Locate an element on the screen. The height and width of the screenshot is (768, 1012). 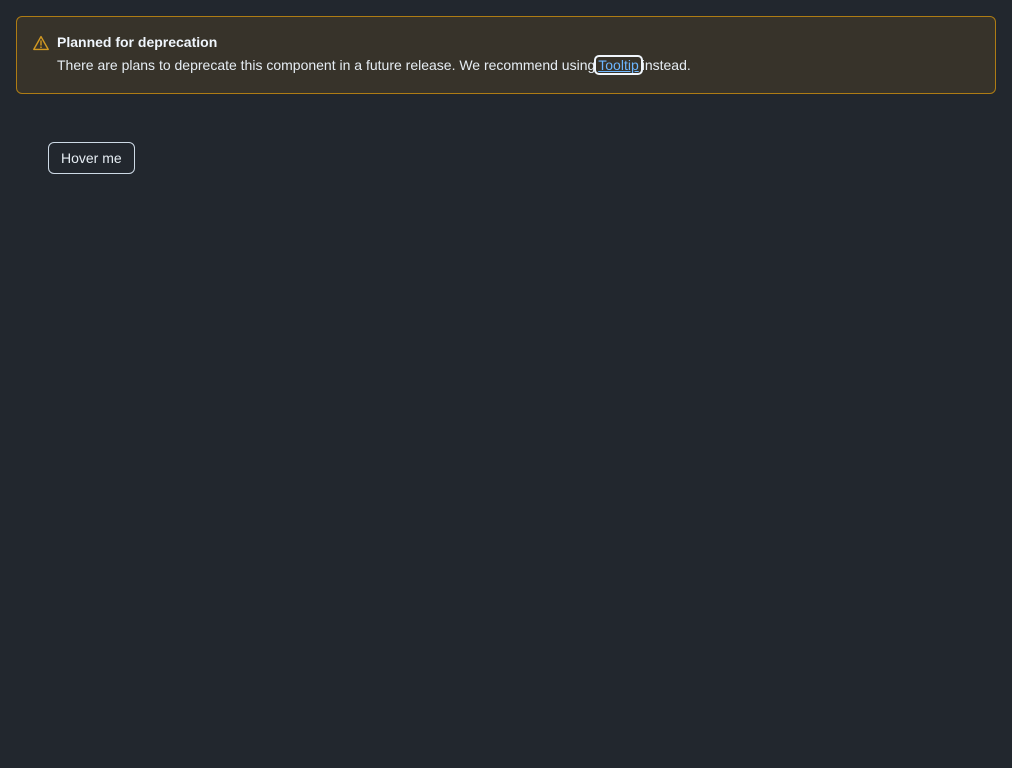
tooltip-link: Tooltip is located at coordinates (618, 65).